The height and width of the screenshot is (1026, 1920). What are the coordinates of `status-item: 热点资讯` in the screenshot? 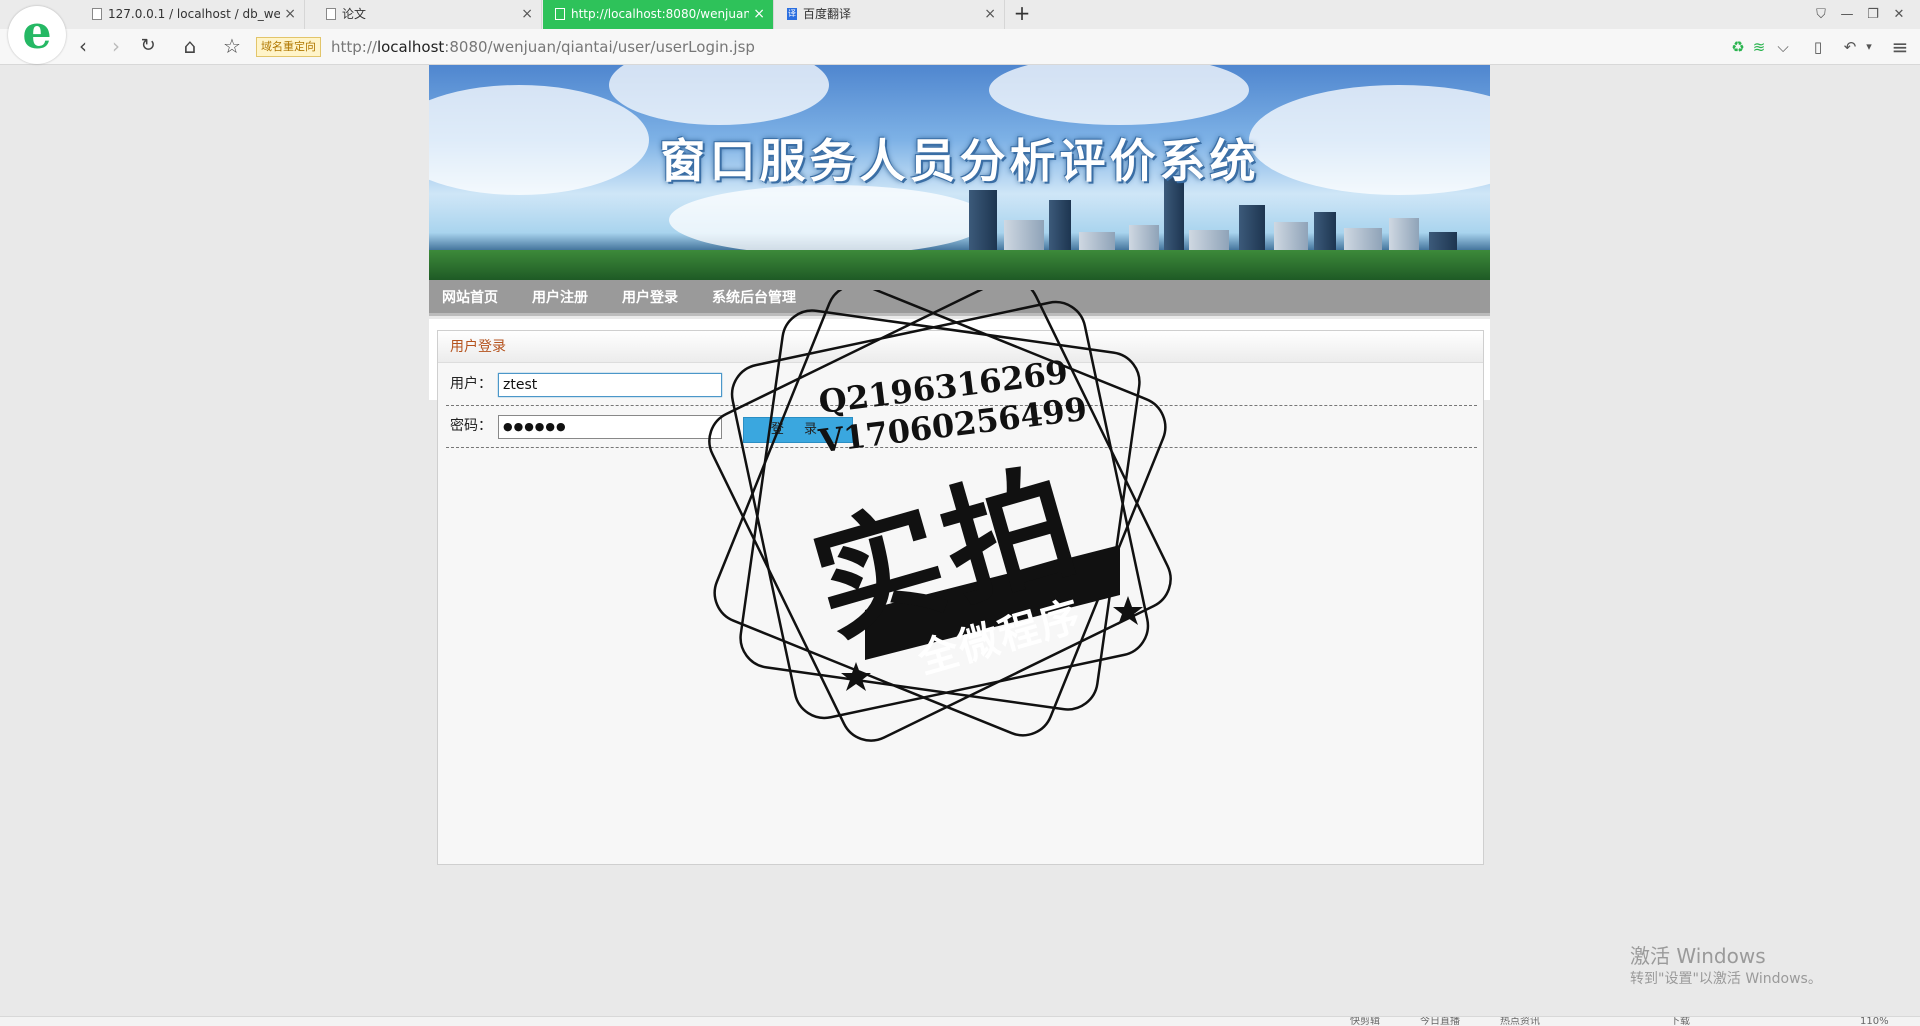 It's located at (1520, 1021).